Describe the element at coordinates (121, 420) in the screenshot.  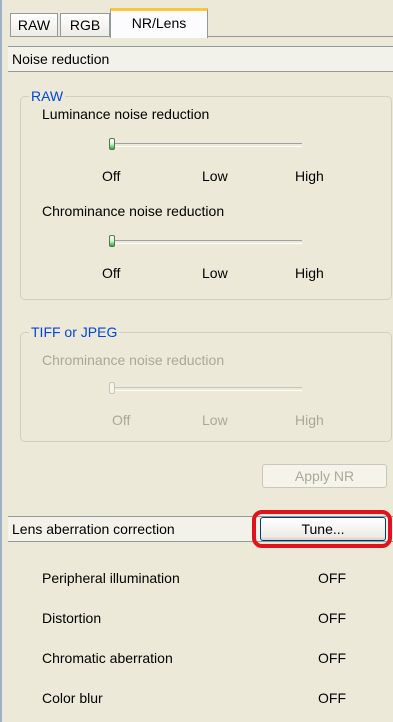
I see `tiff-tick-off: Off` at that location.